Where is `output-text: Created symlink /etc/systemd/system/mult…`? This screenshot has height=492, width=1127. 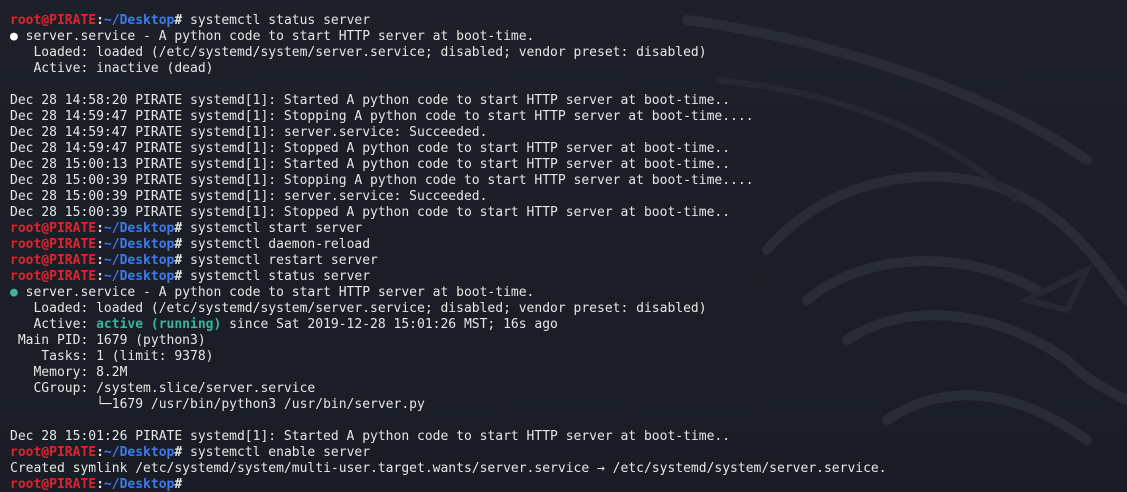 output-text: Created symlink /etc/systemd/system/mult… is located at coordinates (448, 468).